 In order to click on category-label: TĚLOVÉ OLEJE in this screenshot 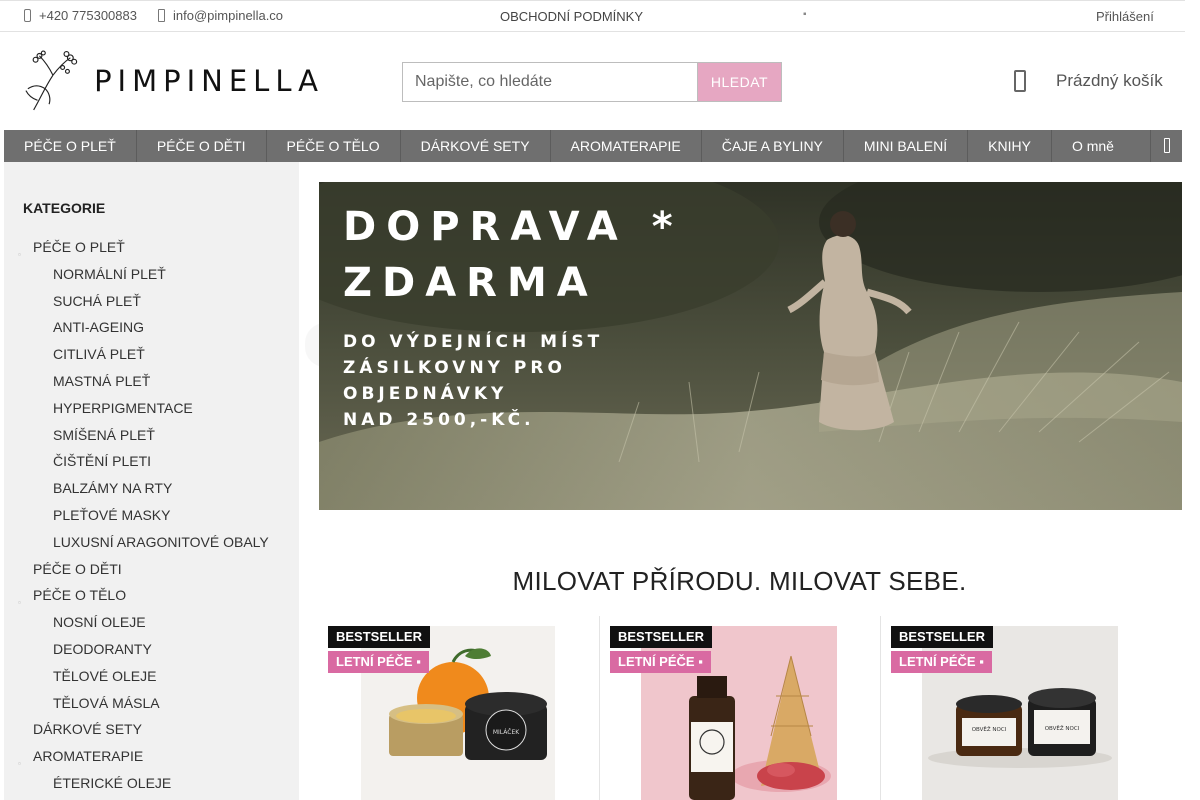, I will do `click(105, 675)`.